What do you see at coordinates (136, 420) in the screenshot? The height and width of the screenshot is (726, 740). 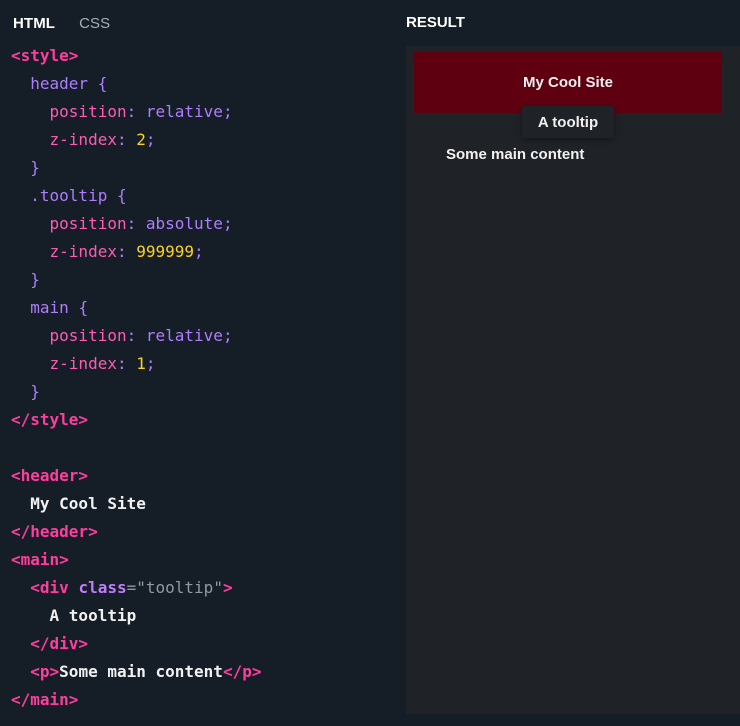 I see `code-line: </style>` at bounding box center [136, 420].